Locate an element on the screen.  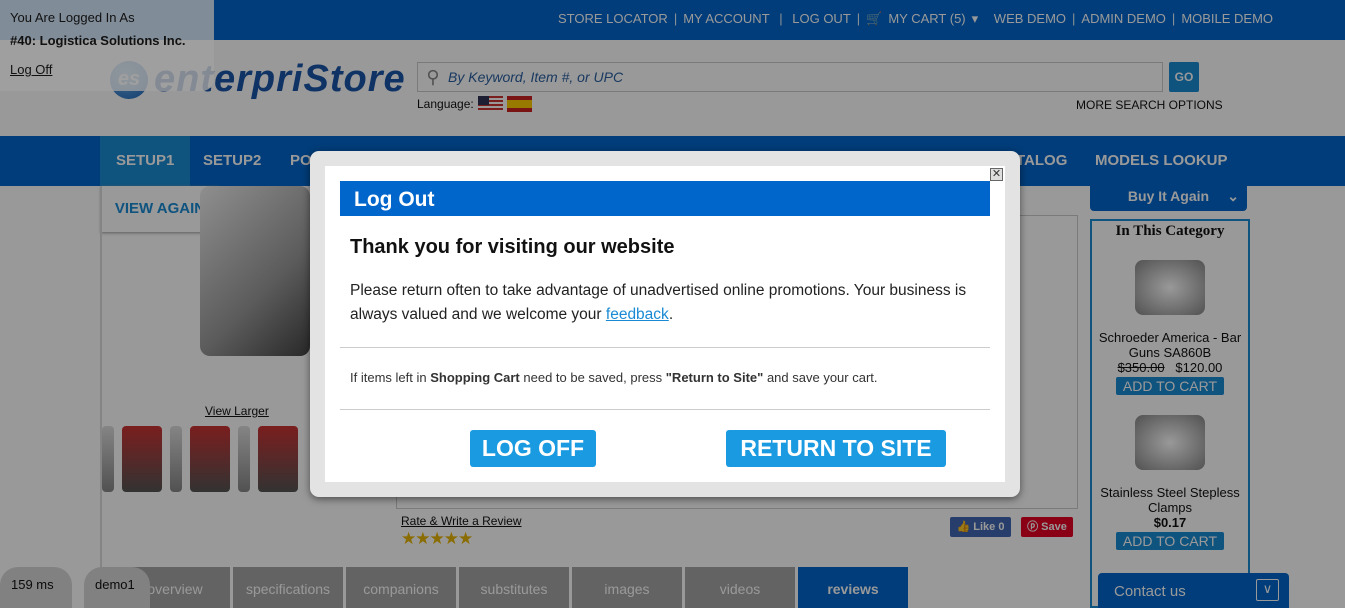
note-text: If items left in is located at coordinates (388, 377).